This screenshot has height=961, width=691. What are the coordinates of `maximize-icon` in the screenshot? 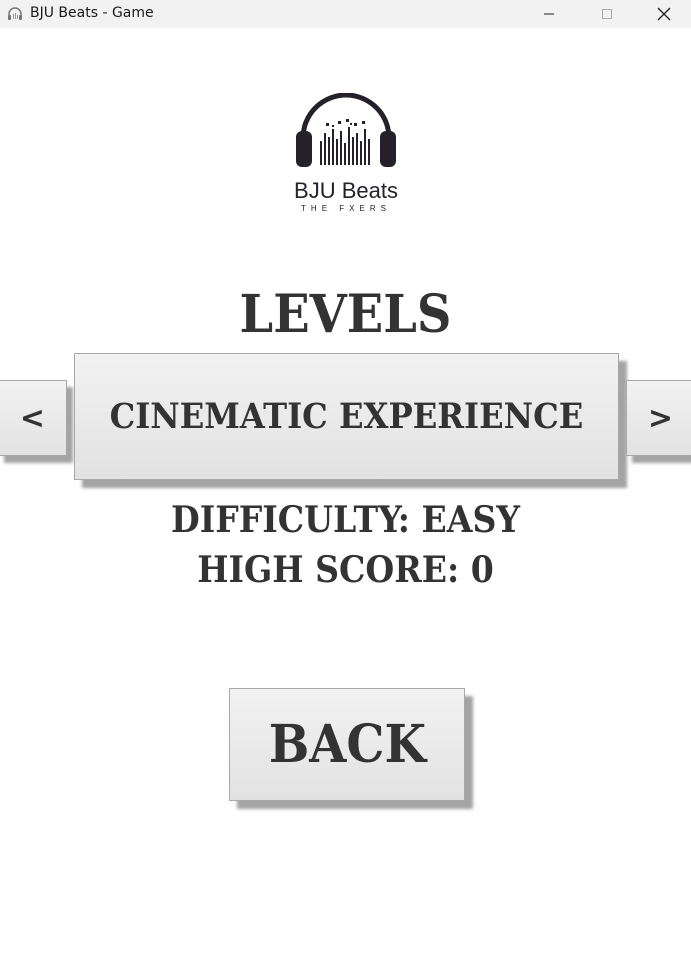 It's located at (607, 14).